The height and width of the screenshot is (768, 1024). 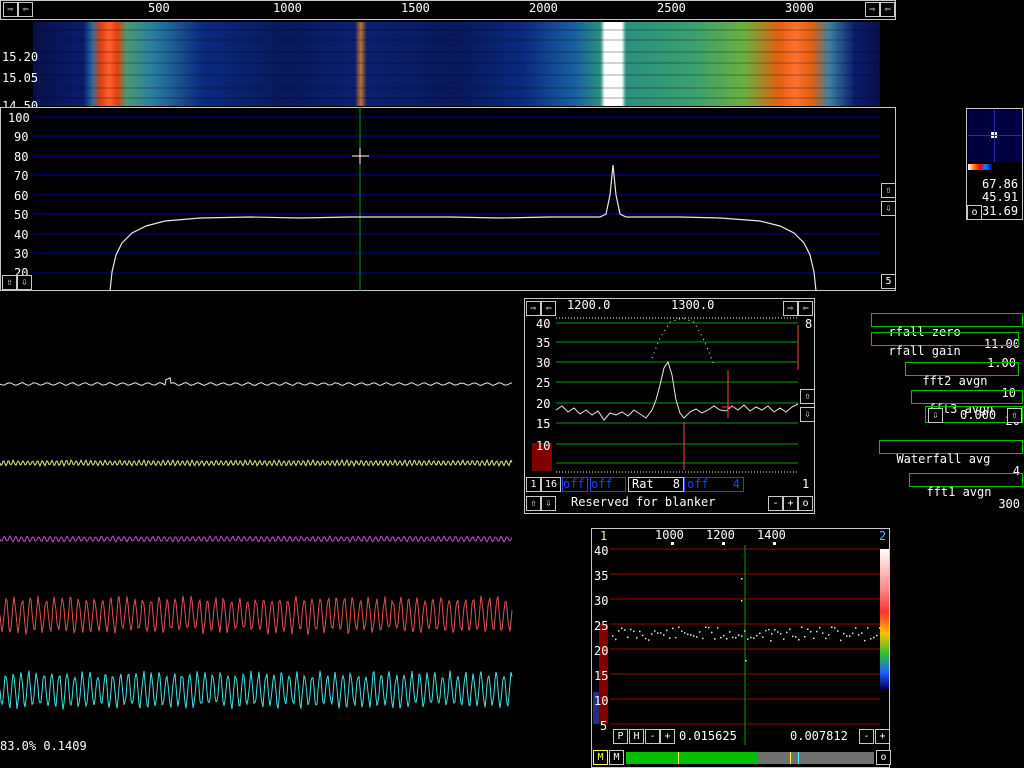 I want to click on fft3-y-label: 10, so click(x=601, y=701).